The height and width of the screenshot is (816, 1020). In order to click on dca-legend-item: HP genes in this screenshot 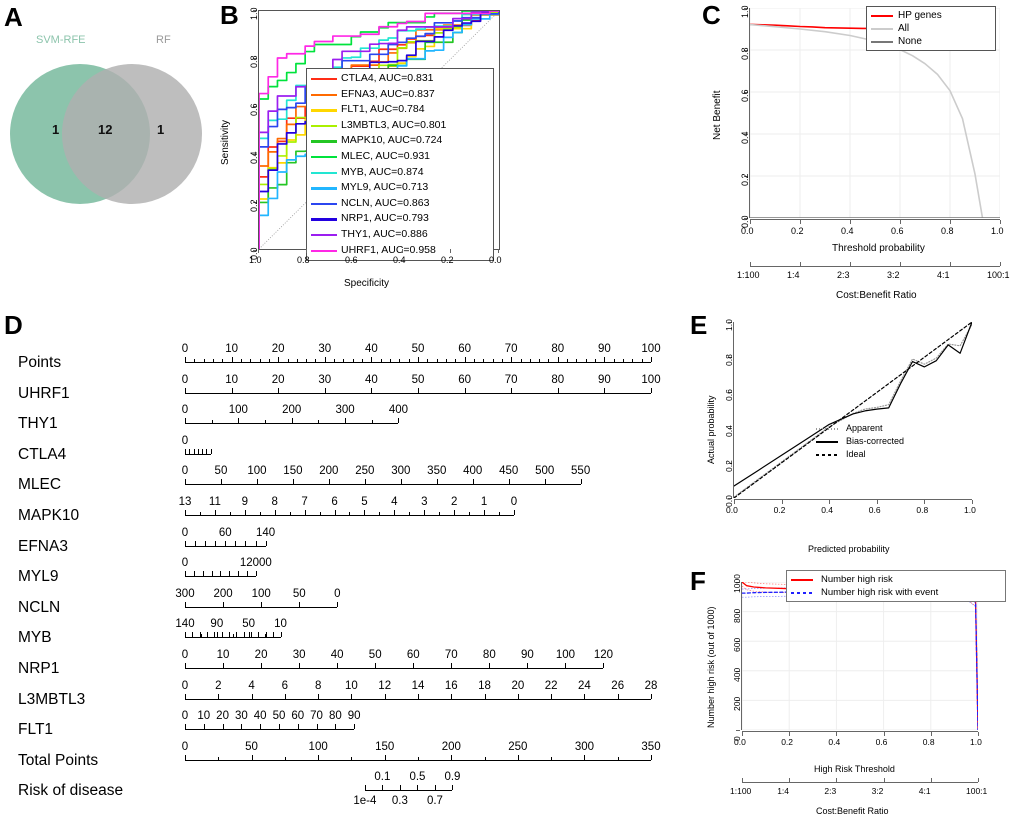, I will do `click(931, 15)`.